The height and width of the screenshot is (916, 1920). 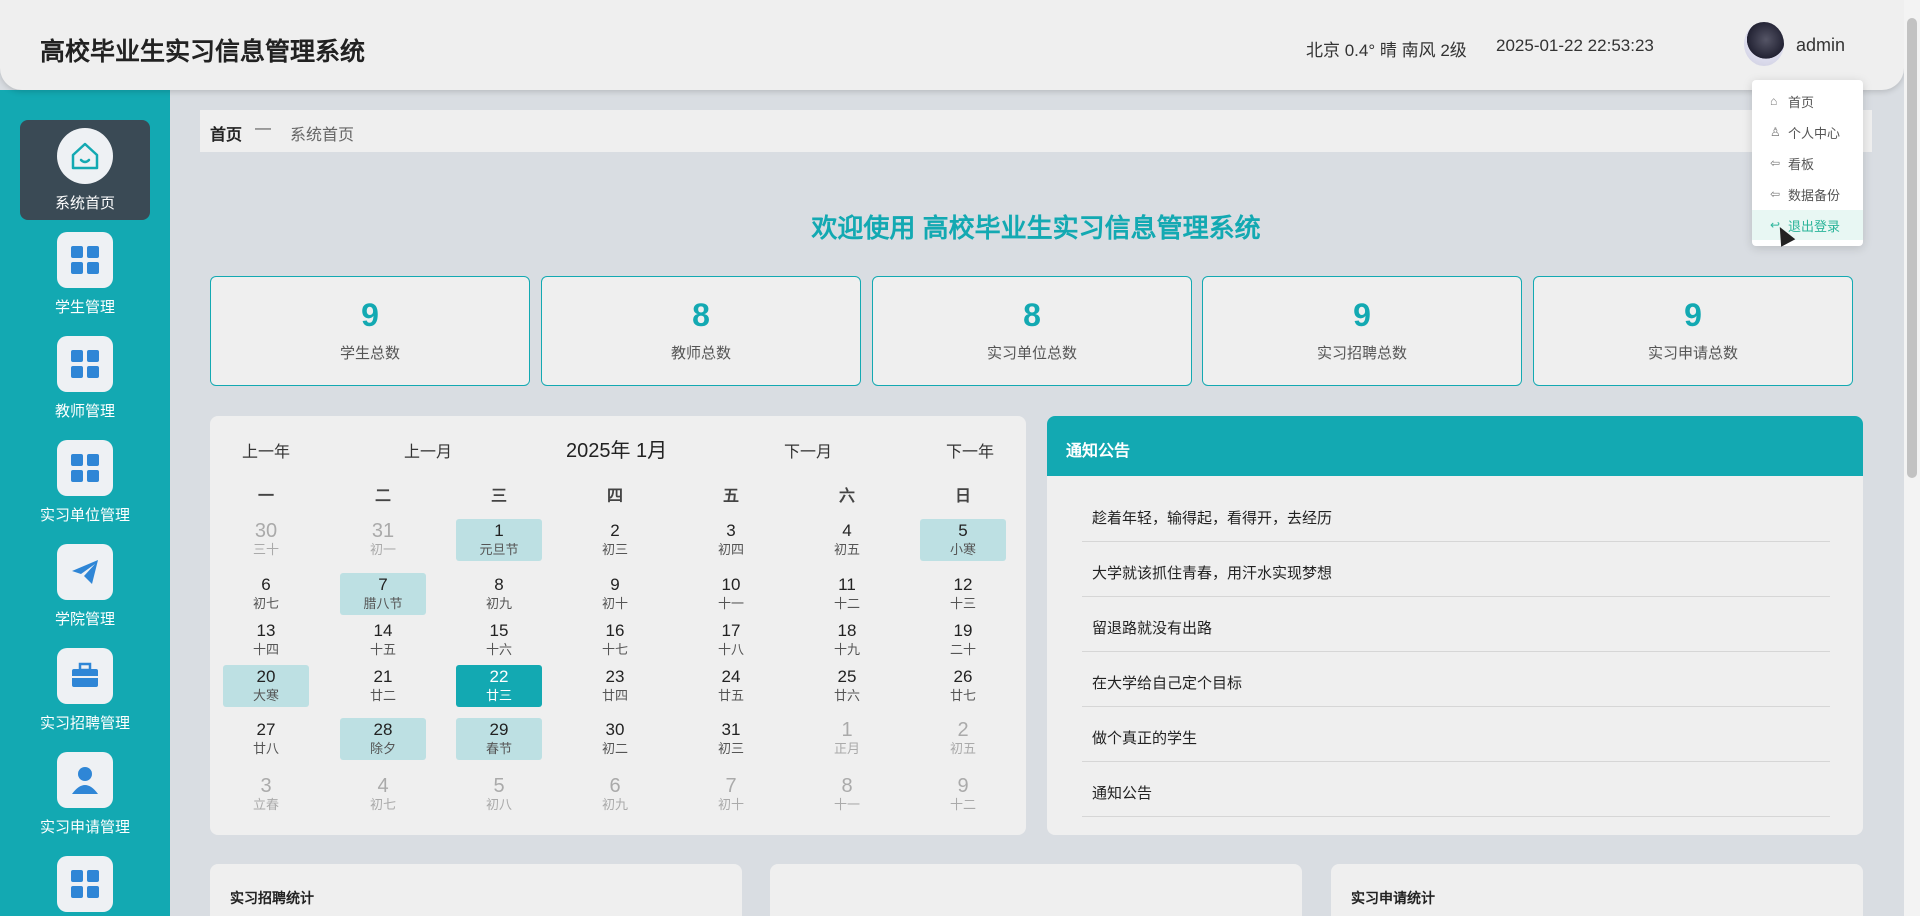 I want to click on calendar-lunar-label: 初二, so click(x=614, y=748).